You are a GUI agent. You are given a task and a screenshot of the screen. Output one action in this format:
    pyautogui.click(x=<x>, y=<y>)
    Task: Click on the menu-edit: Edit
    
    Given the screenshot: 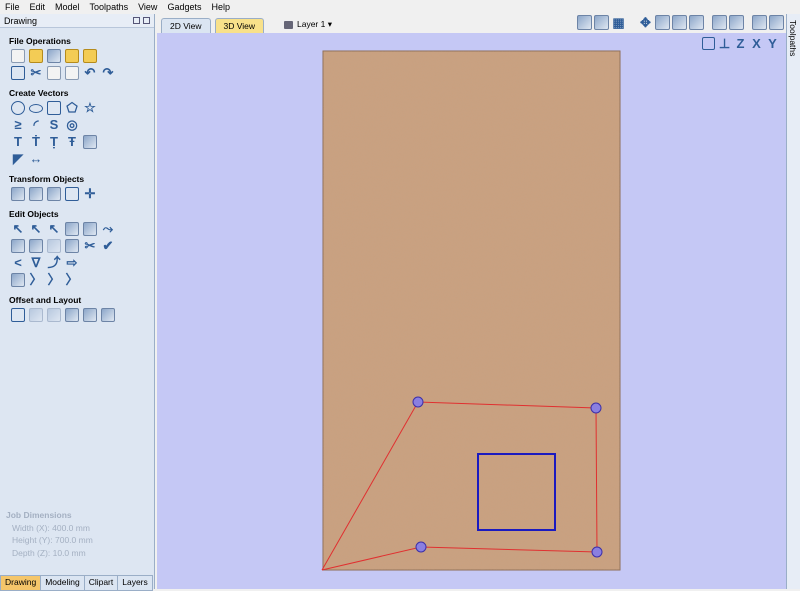 What is the action you would take?
    pyautogui.click(x=38, y=7)
    